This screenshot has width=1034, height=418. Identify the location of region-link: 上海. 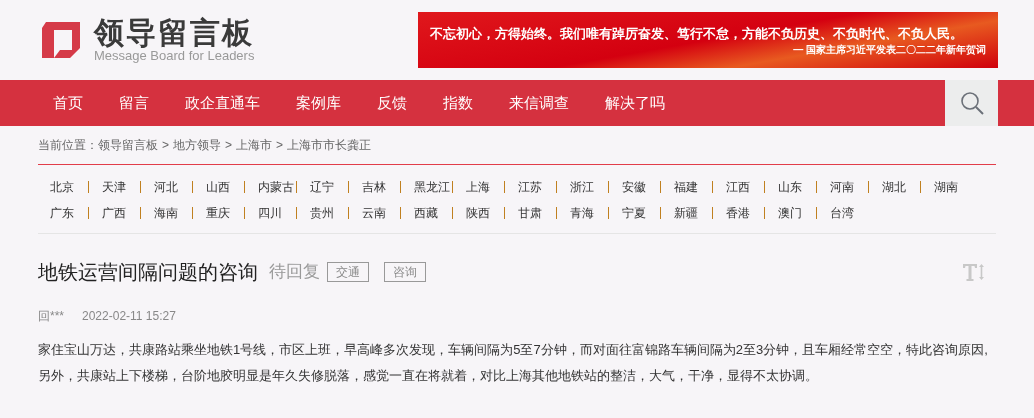
(485, 187).